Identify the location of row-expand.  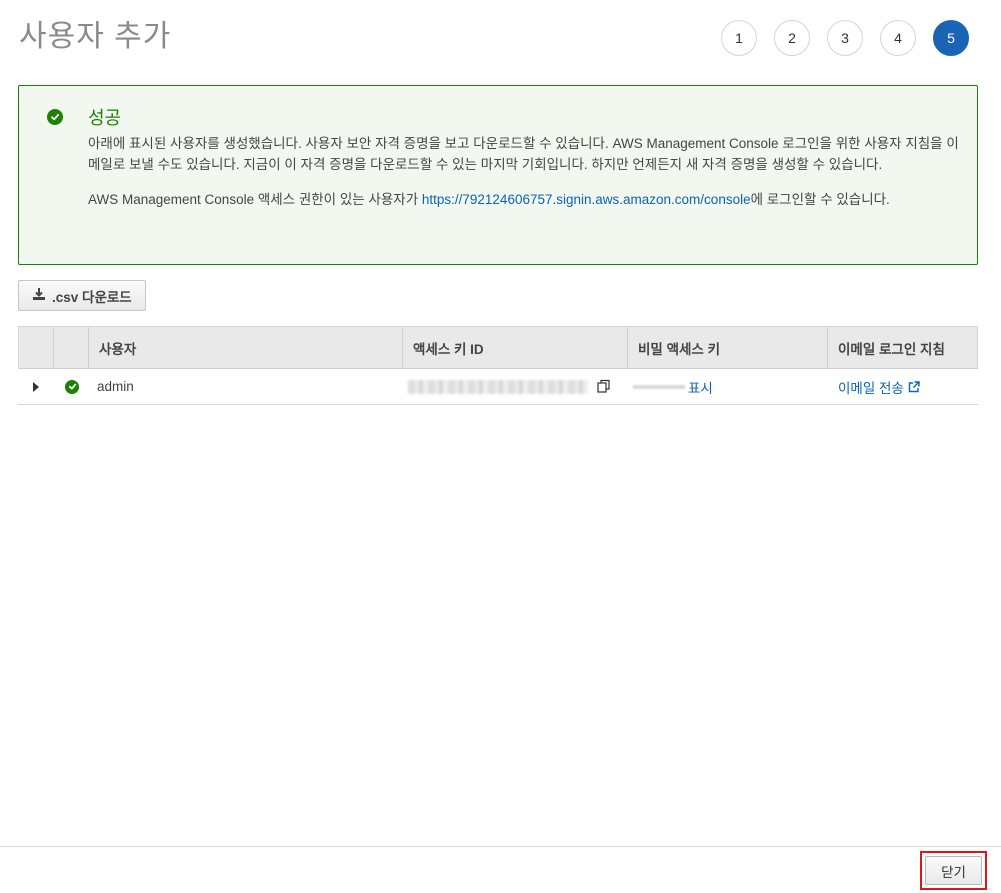
(35, 386).